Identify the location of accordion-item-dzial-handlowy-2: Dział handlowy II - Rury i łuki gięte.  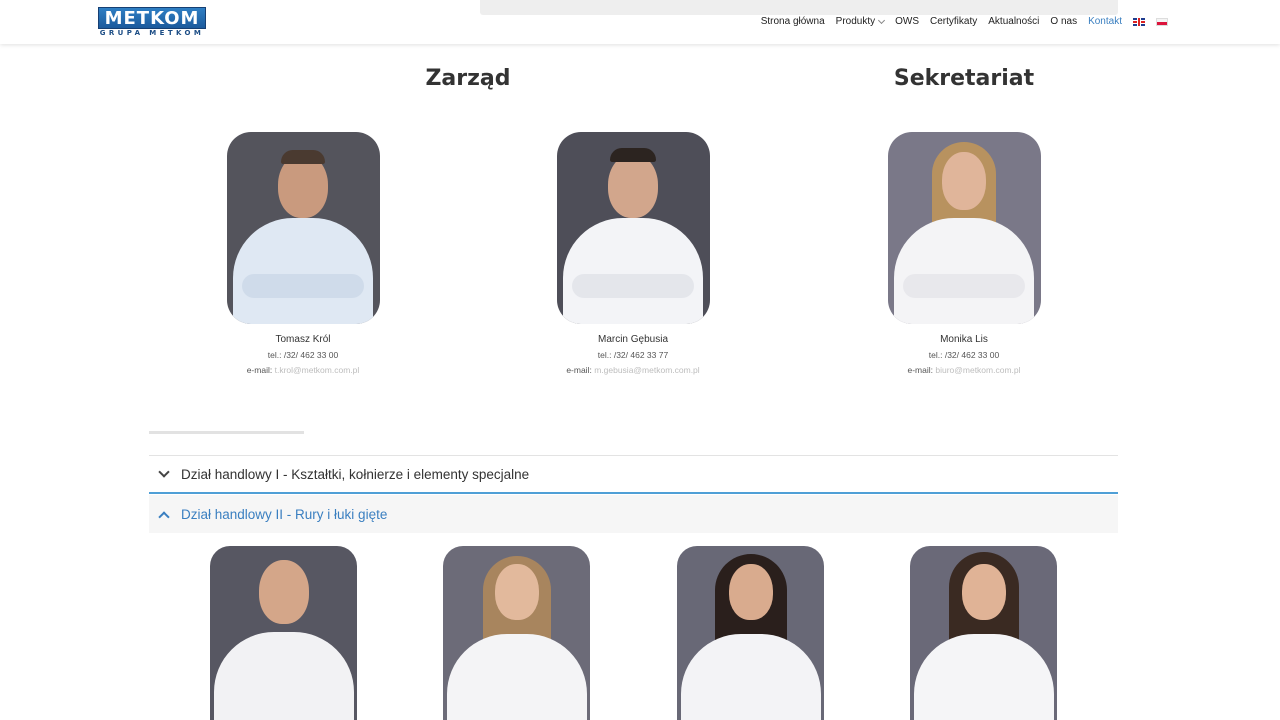
(633, 514).